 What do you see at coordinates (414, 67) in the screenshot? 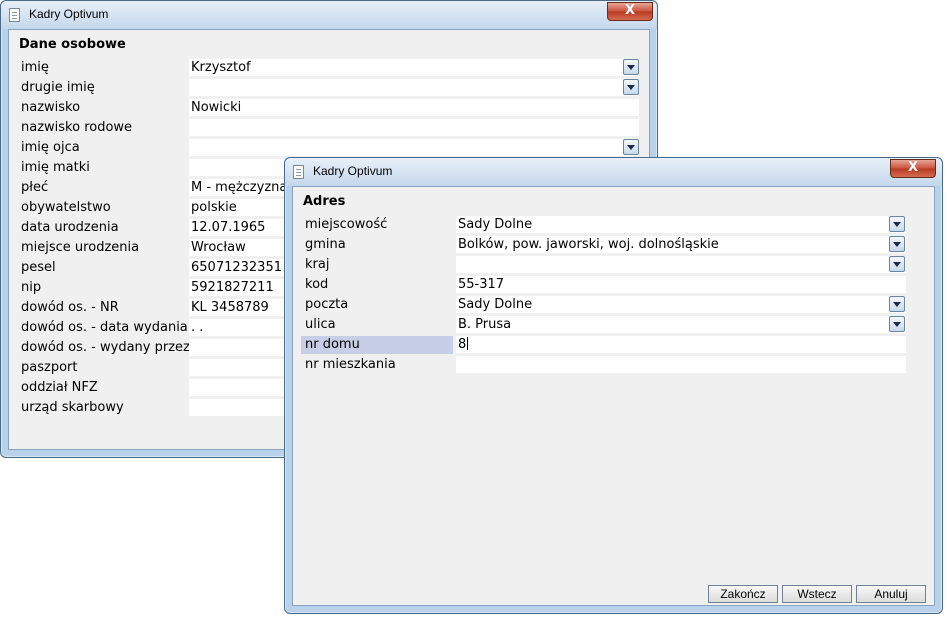
I see `first-name-combo: Krzysztof` at bounding box center [414, 67].